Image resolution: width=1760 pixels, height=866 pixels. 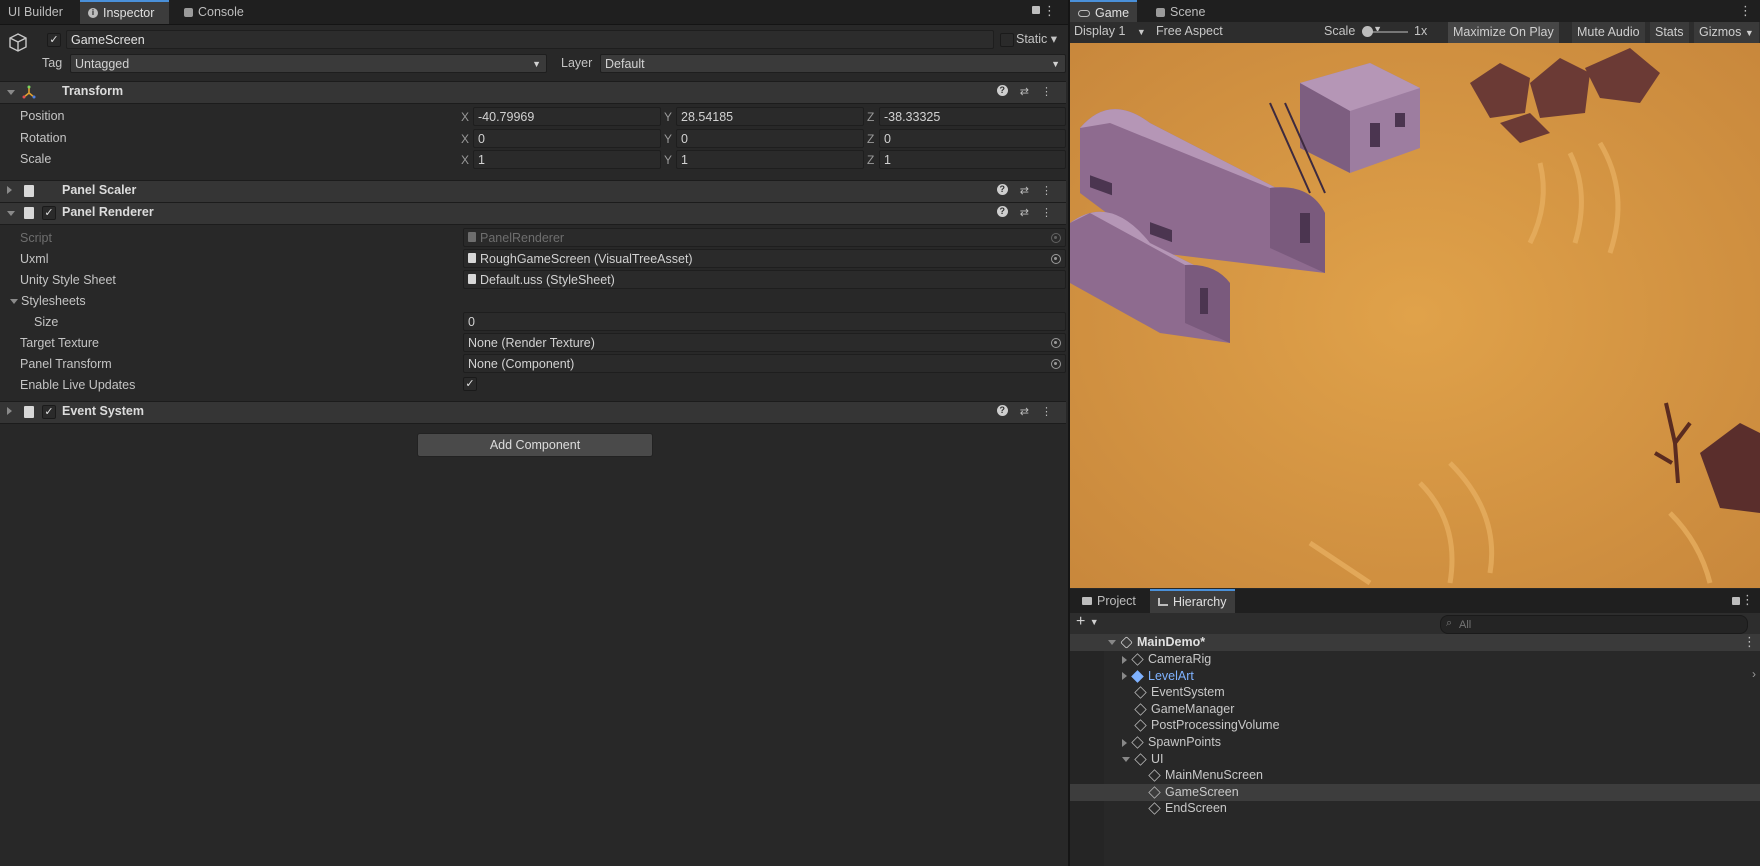 What do you see at coordinates (764, 279) in the screenshot?
I see `uss-field: Default.uss (StyleSheet)` at bounding box center [764, 279].